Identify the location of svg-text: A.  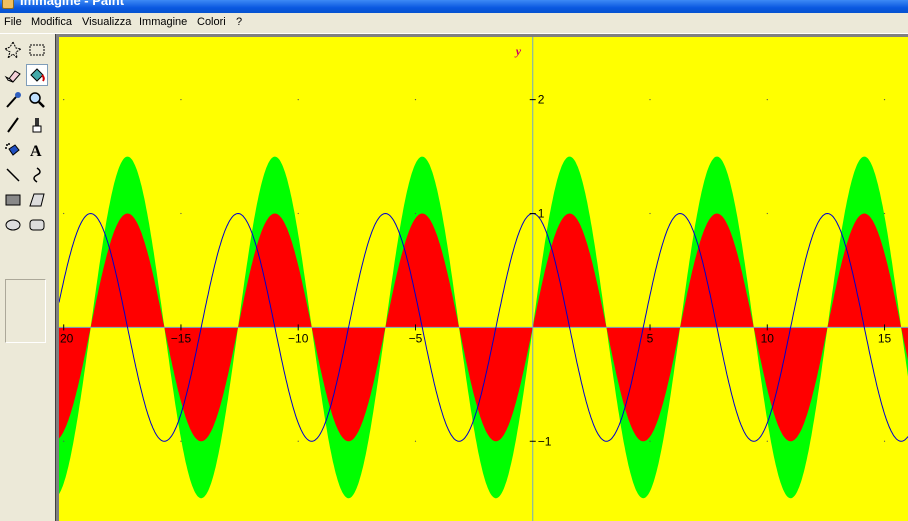
(36, 151).